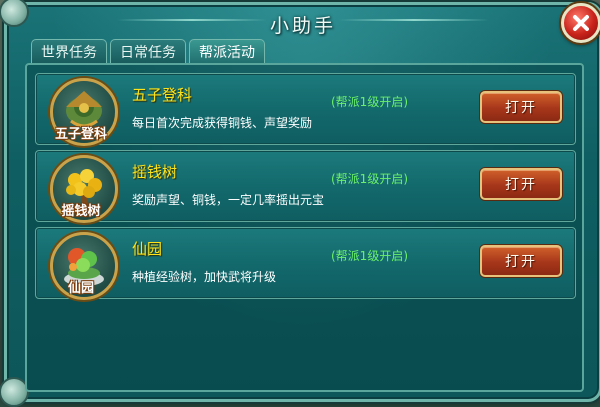  I want to click on icon-label: 仙园, so click(80, 288).